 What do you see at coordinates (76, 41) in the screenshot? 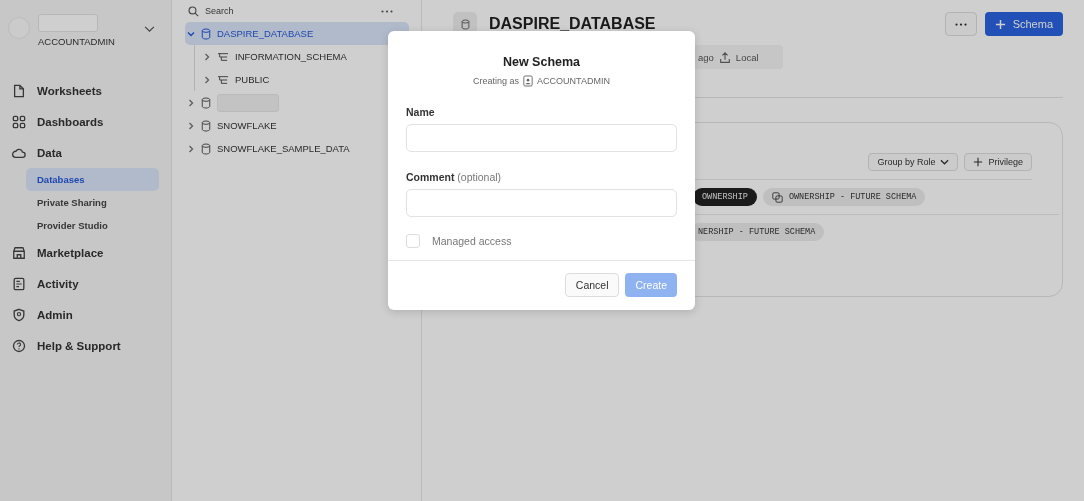
I see `account-role: ACCOUNTADMIN` at bounding box center [76, 41].